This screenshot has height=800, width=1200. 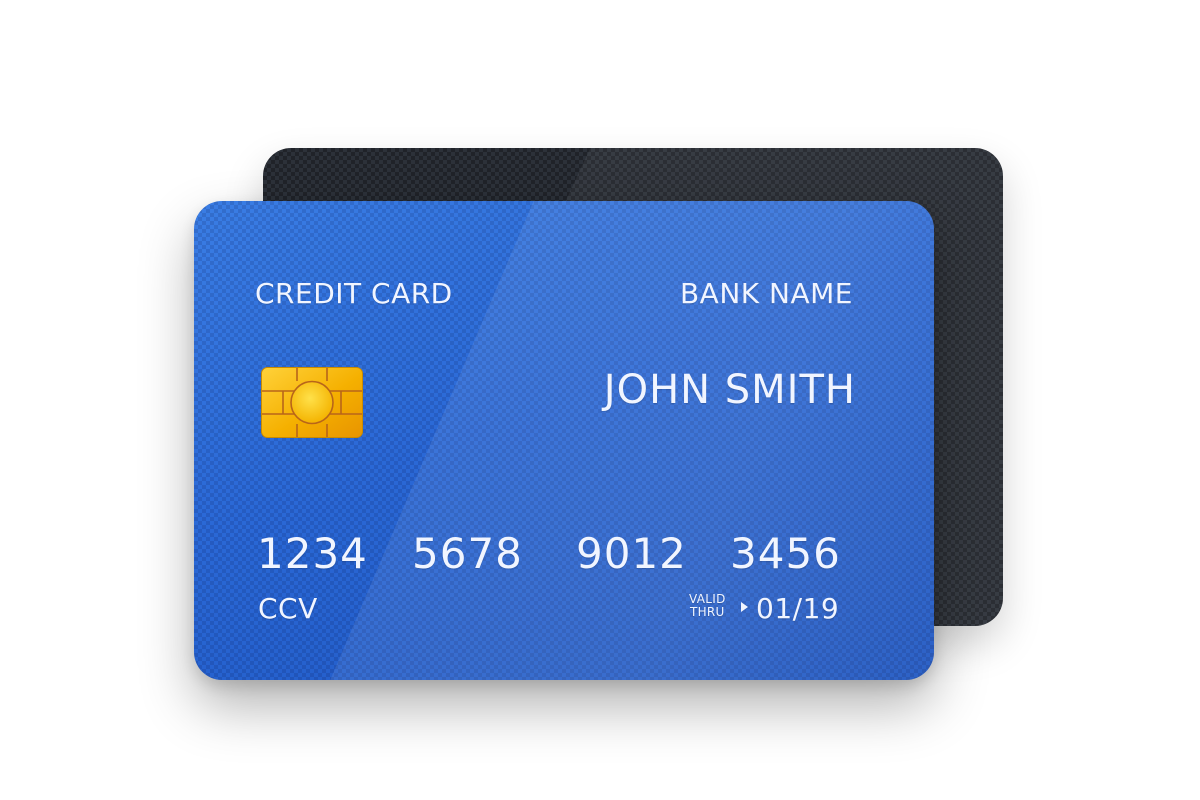 I want to click on valid-thru-line-2: THRU, so click(x=707, y=612).